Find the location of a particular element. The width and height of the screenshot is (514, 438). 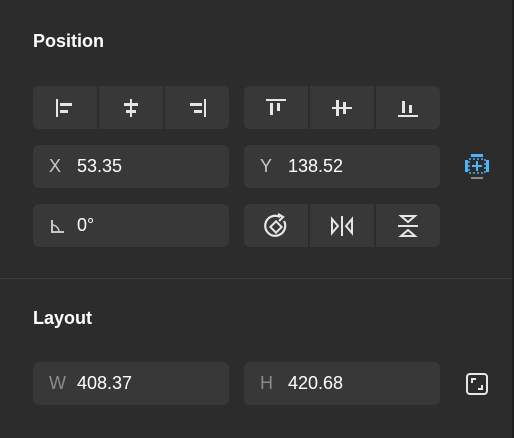

flip-horizontal-button is located at coordinates (343, 225).